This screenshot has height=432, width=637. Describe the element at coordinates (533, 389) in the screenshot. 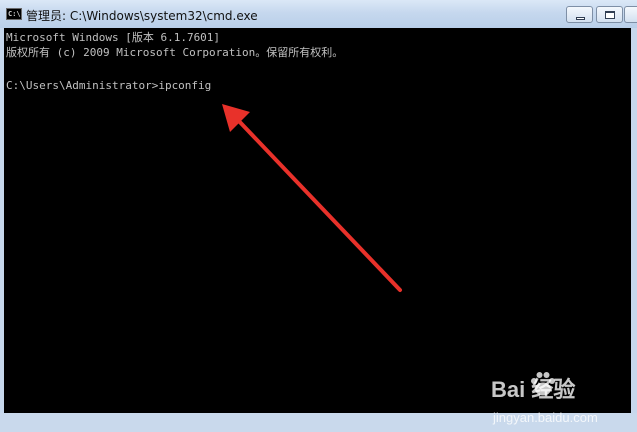

I see `watermark-brand: Bai 经验` at that location.